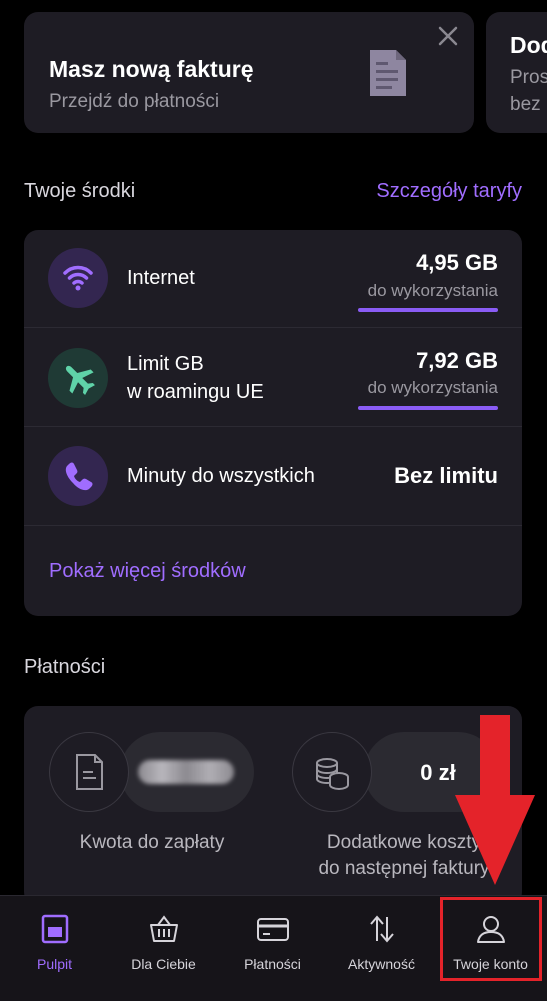 Image resolution: width=547 pixels, height=1001 pixels. Describe the element at coordinates (332, 772) in the screenshot. I see `coins-icon` at that location.